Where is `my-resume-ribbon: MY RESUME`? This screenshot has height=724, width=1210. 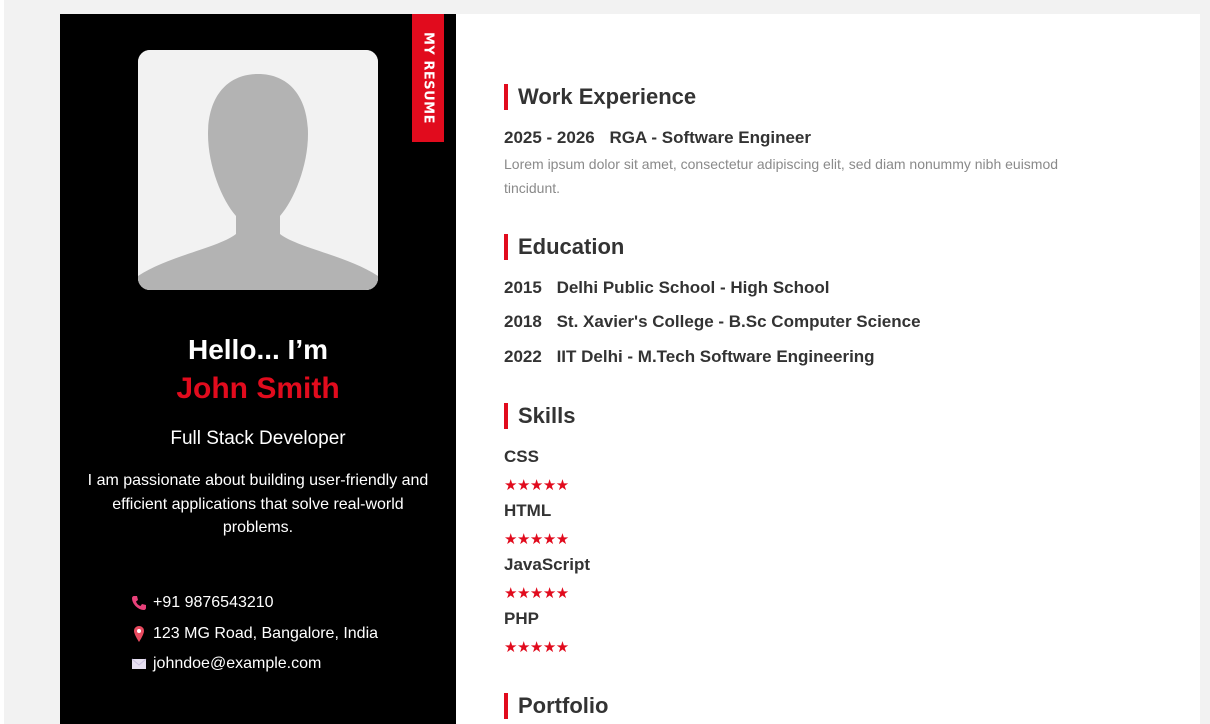
my-resume-ribbon: MY RESUME is located at coordinates (428, 78).